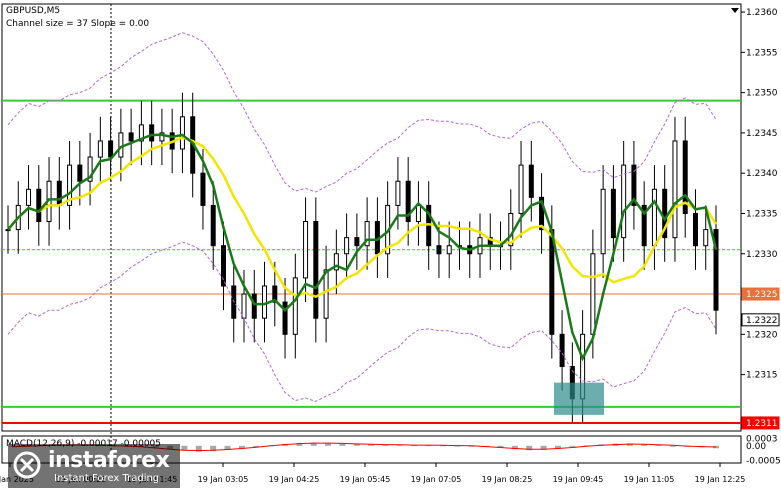 The width and height of the screenshot is (781, 489). What do you see at coordinates (107, 478) in the screenshot?
I see `logo-tagline: Instant Forex Trading` at bounding box center [107, 478].